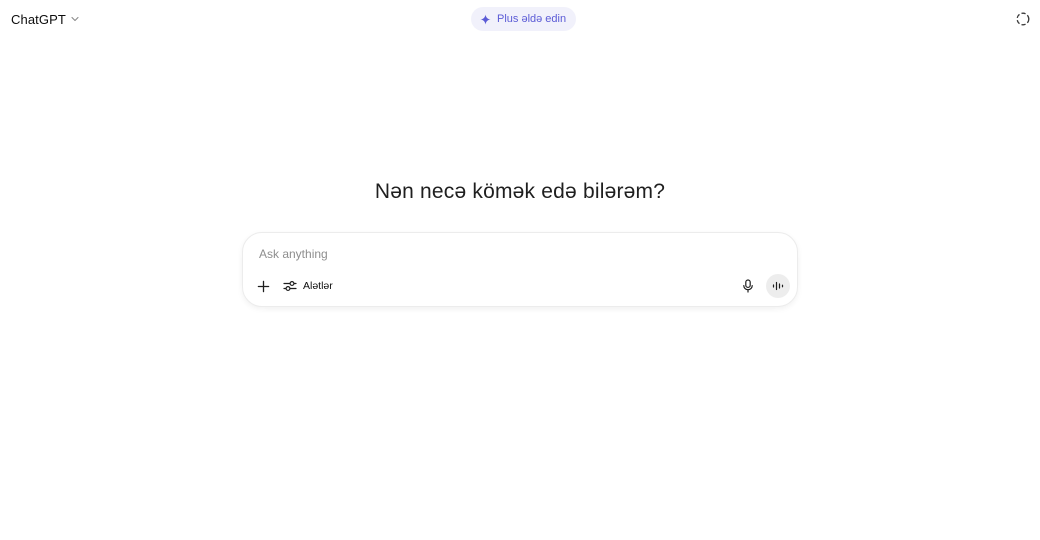  I want to click on sparkle-icon, so click(485, 19).